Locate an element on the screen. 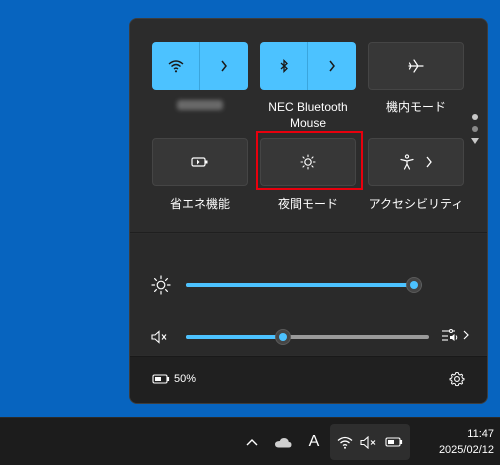  onedrive-cloud-icon is located at coordinates (283, 442).